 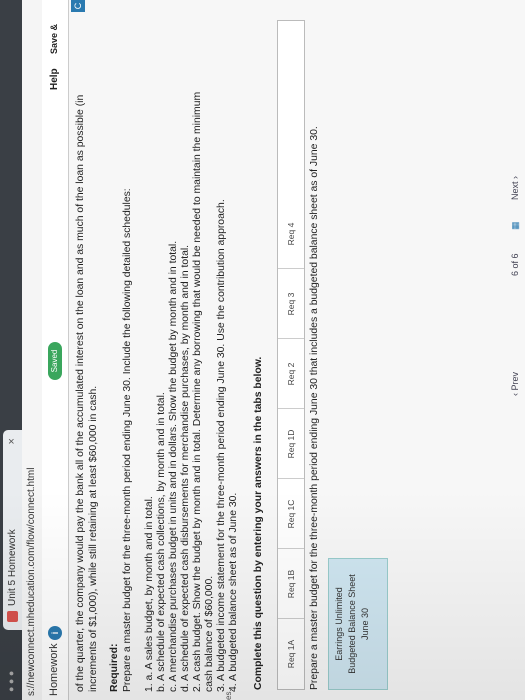 I want to click on schedule-item: cash balance of $60,000., so click(x=209, y=633).